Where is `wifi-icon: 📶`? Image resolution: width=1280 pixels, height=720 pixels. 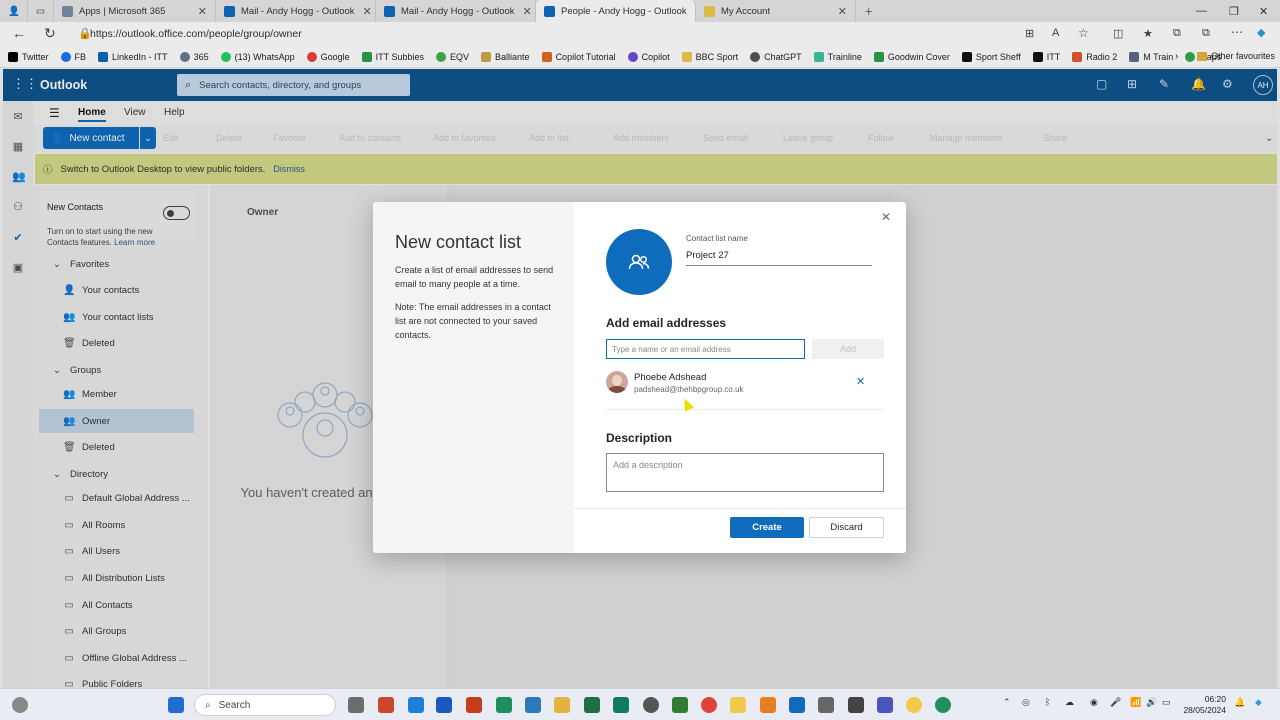
wifi-icon: 📶 is located at coordinates (1135, 702).